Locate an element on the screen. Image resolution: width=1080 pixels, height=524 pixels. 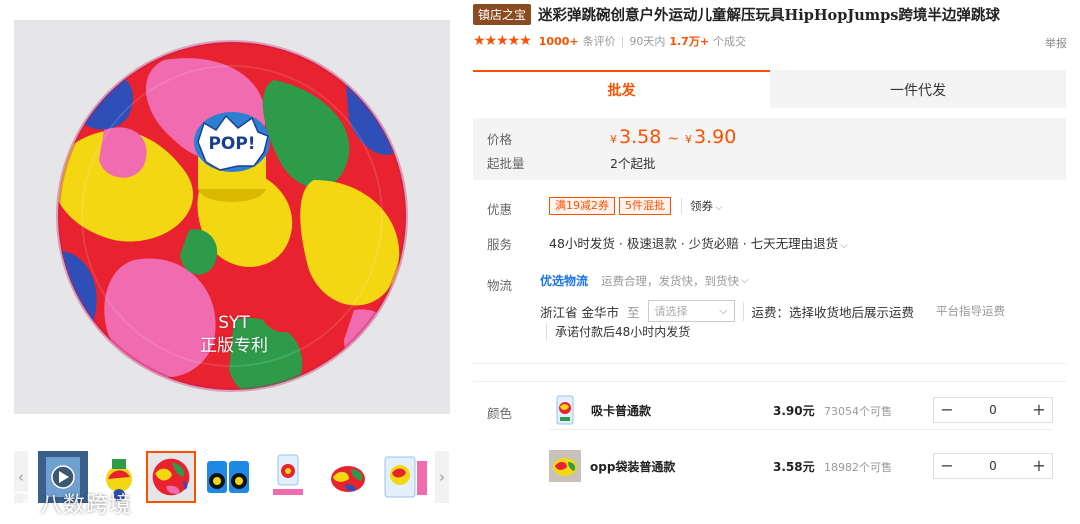
coupon-tags: 满19减2券 5件混批 领券 ⌵ is located at coordinates (636, 206).